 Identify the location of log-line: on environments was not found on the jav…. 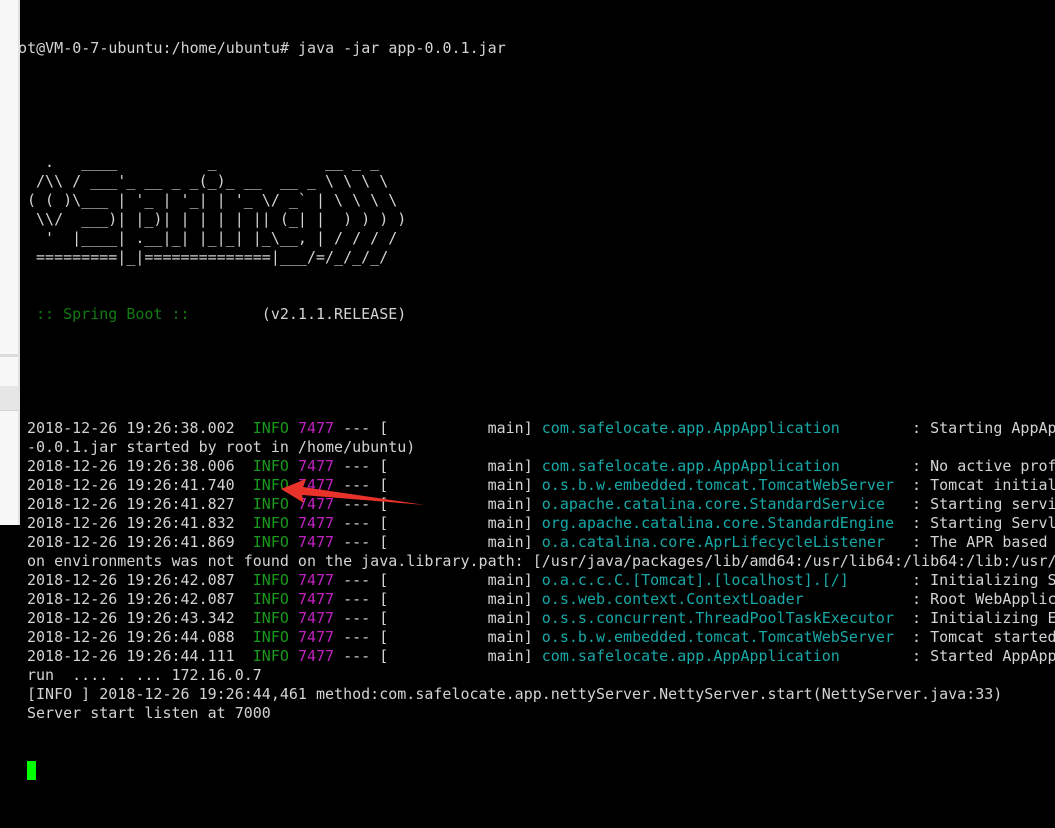
(541, 561).